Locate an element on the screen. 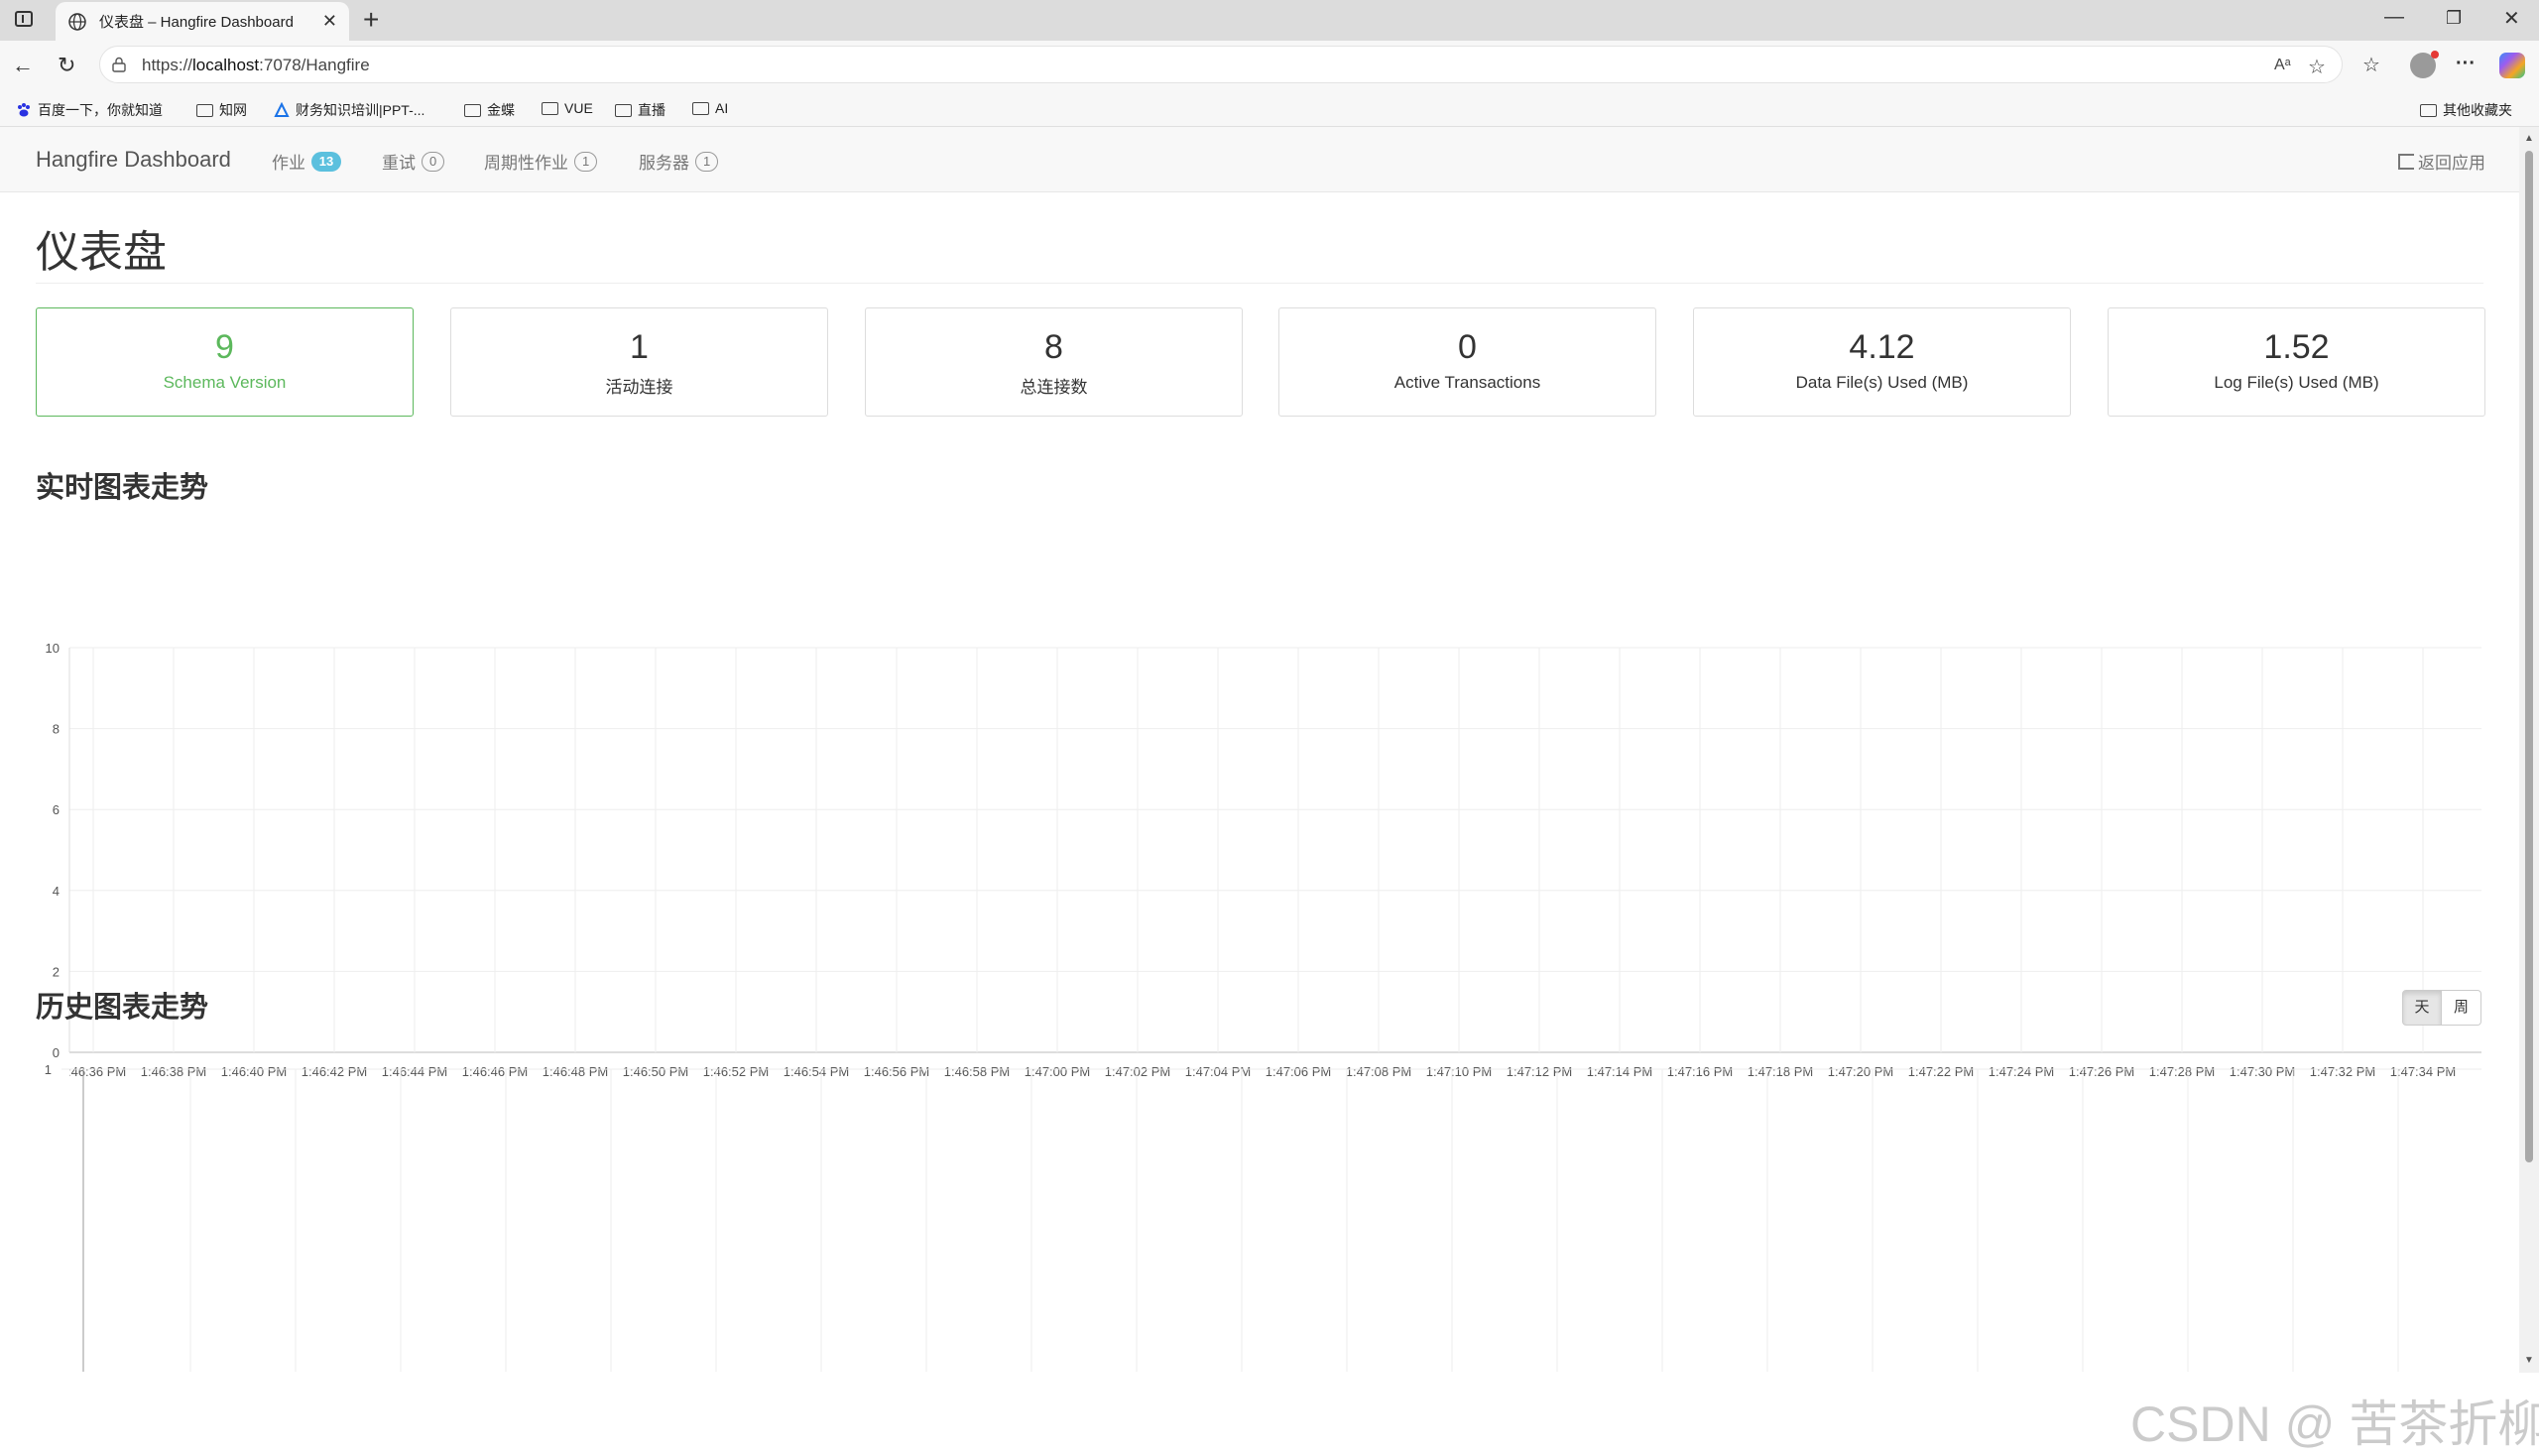 Image resolution: width=2539 pixels, height=1456 pixels. metric-data-file-used: 4.12 Data File(s) Used (MB) is located at coordinates (1882, 362).